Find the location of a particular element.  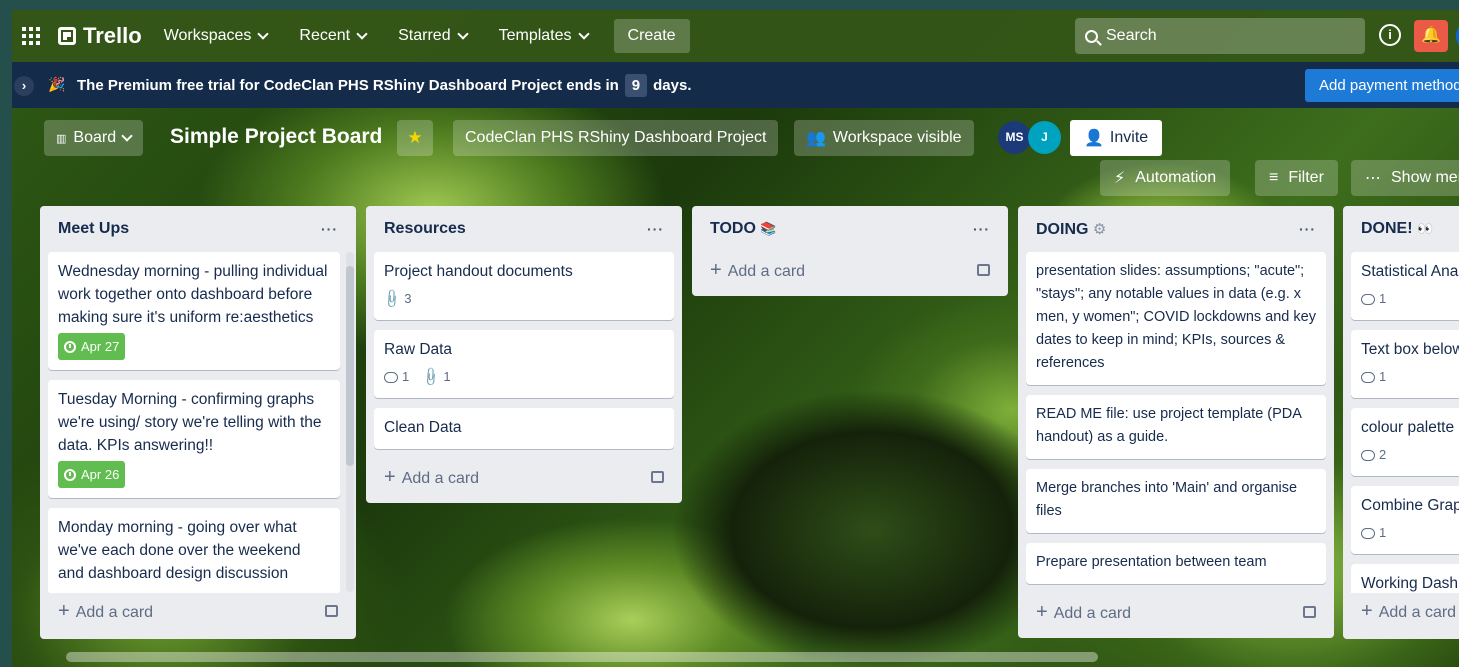

board-title: Simple Project Board is located at coordinates (276, 137).